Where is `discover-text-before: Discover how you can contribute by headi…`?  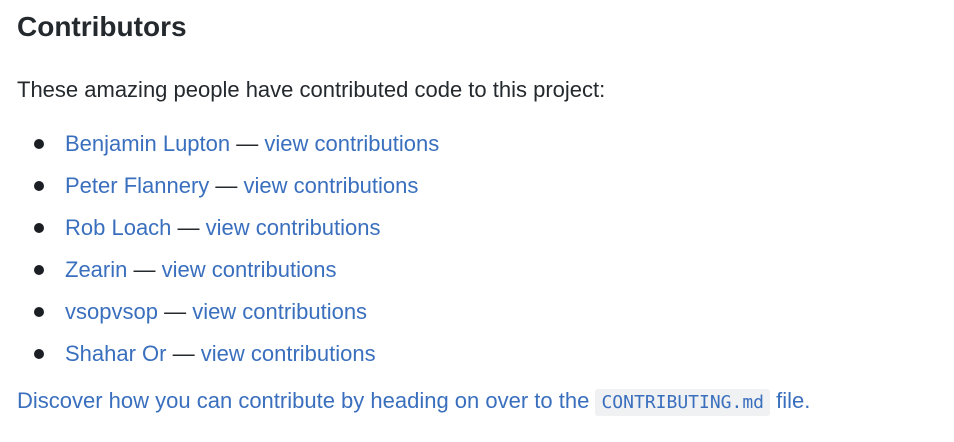
discover-text-before: Discover how you can contribute by headi… is located at coordinates (306, 400).